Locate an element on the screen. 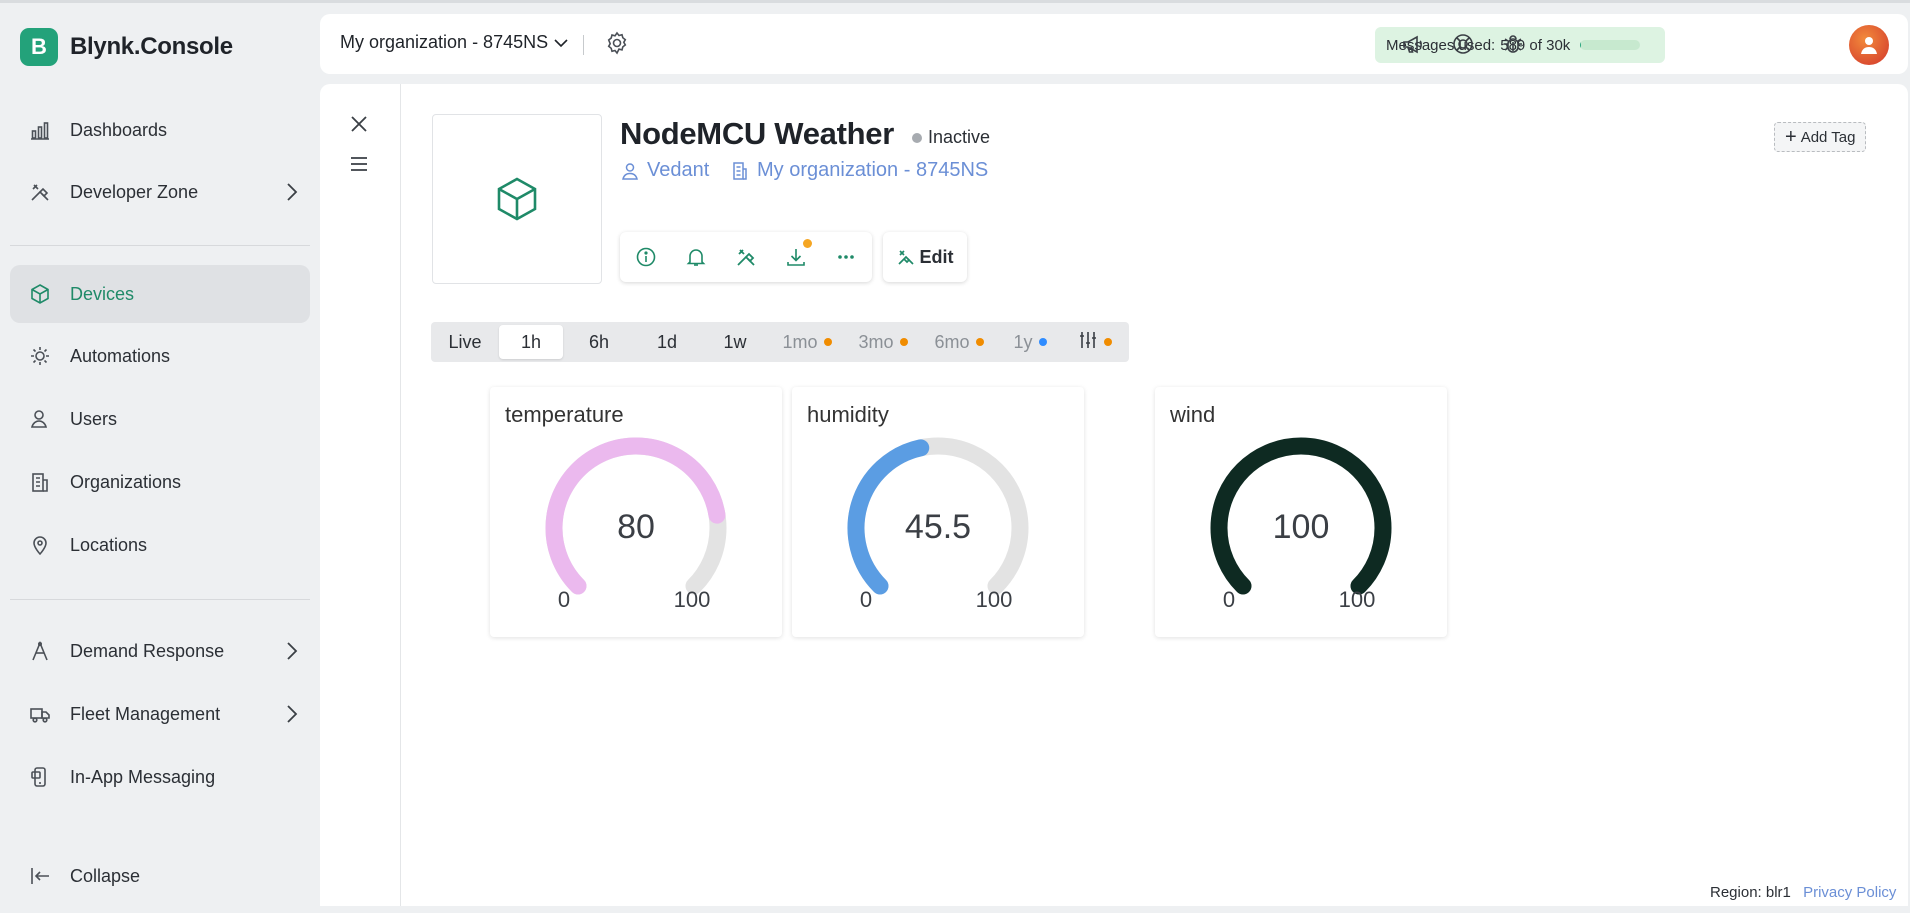 This screenshot has height=913, width=1910. device-rail is located at coordinates (360, 495).